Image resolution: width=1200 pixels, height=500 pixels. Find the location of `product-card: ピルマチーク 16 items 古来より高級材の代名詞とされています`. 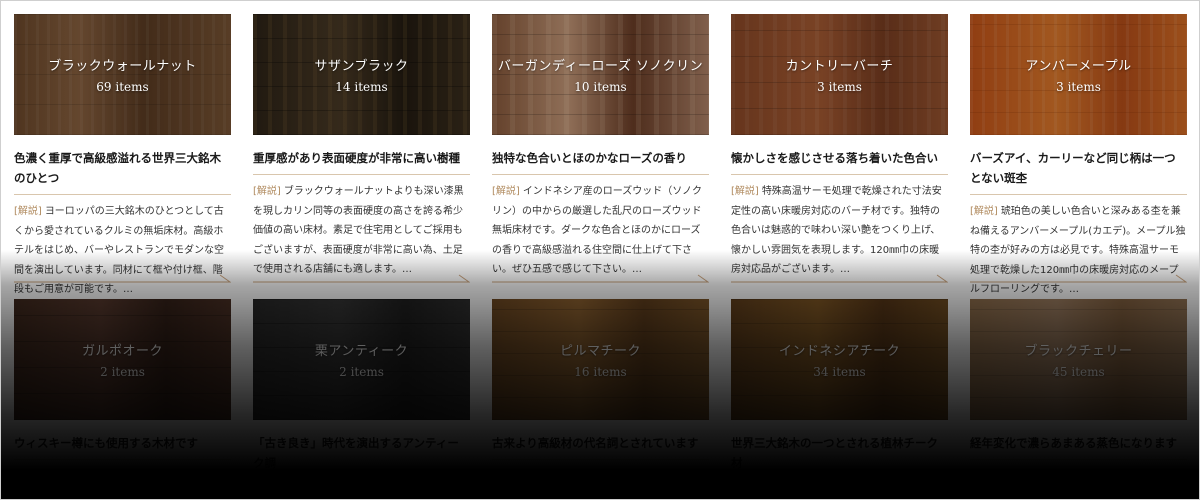

product-card: ピルマチーク 16 items 古来より高級材の代名詞とされています is located at coordinates (600, 399).